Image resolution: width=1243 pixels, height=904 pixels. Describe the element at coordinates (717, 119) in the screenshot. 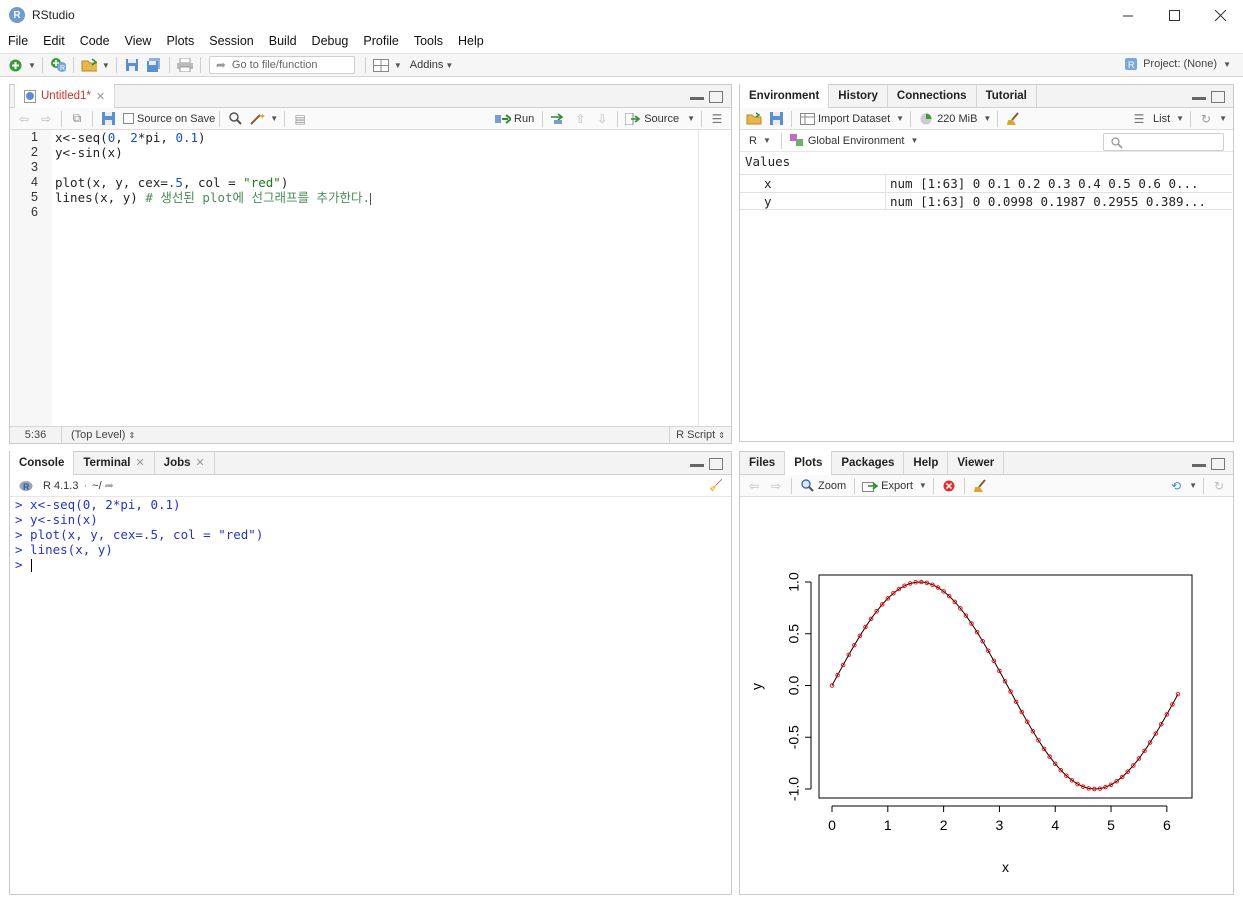

I see `outline-lines-icon: ☰` at that location.